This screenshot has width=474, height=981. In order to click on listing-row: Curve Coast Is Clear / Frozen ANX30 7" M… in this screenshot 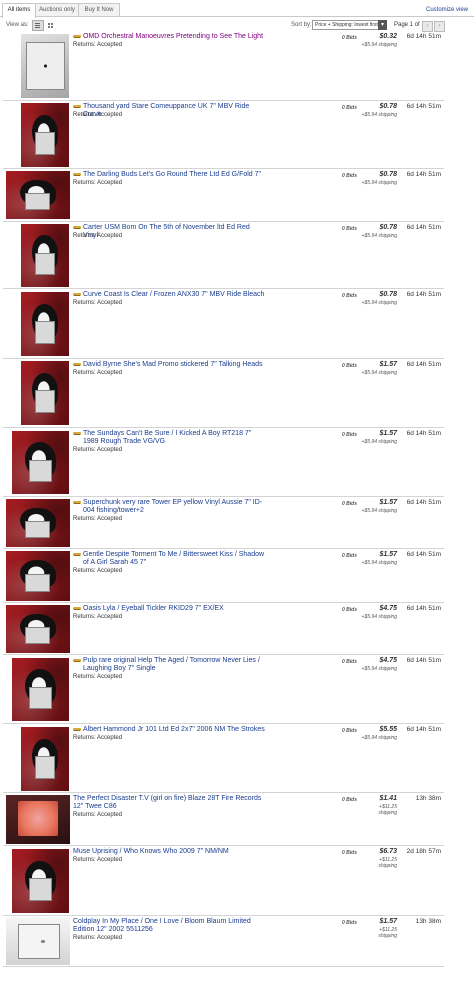, I will do `click(223, 324)`.